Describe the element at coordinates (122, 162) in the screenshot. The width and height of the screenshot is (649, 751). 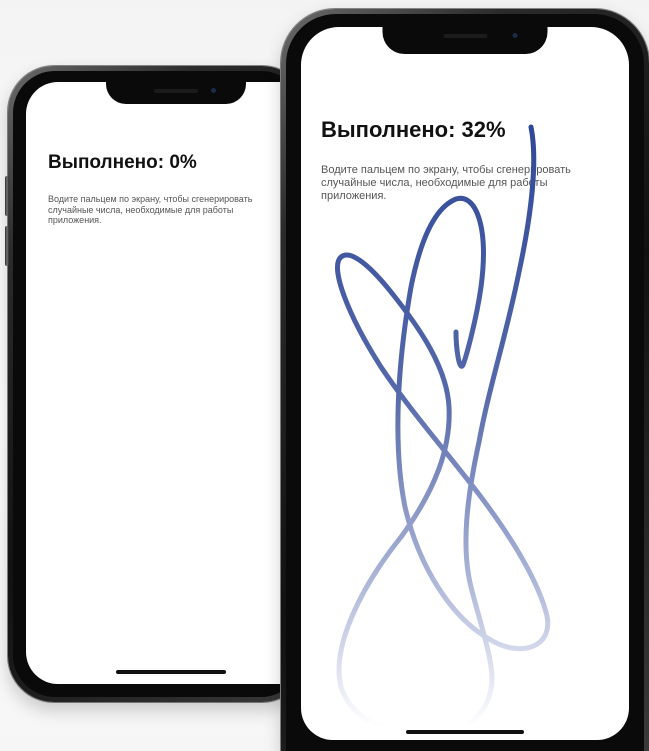
I see `progress-title: Выполнено: 0%` at that location.